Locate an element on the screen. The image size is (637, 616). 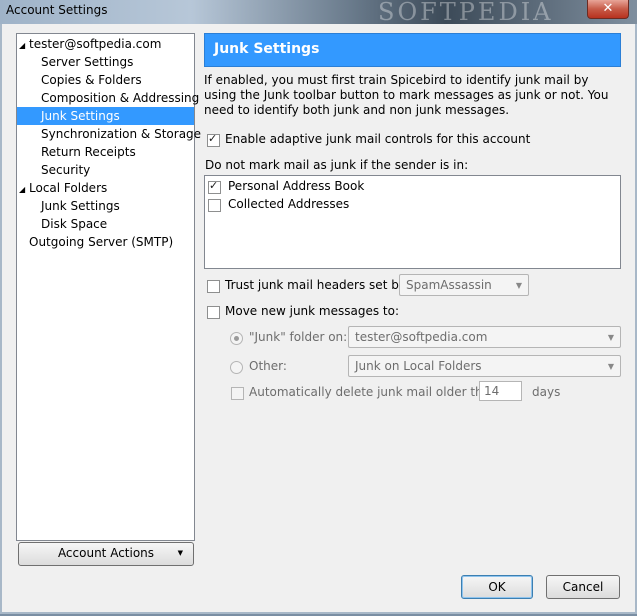
tree-item-security: Security is located at coordinates (65, 170).